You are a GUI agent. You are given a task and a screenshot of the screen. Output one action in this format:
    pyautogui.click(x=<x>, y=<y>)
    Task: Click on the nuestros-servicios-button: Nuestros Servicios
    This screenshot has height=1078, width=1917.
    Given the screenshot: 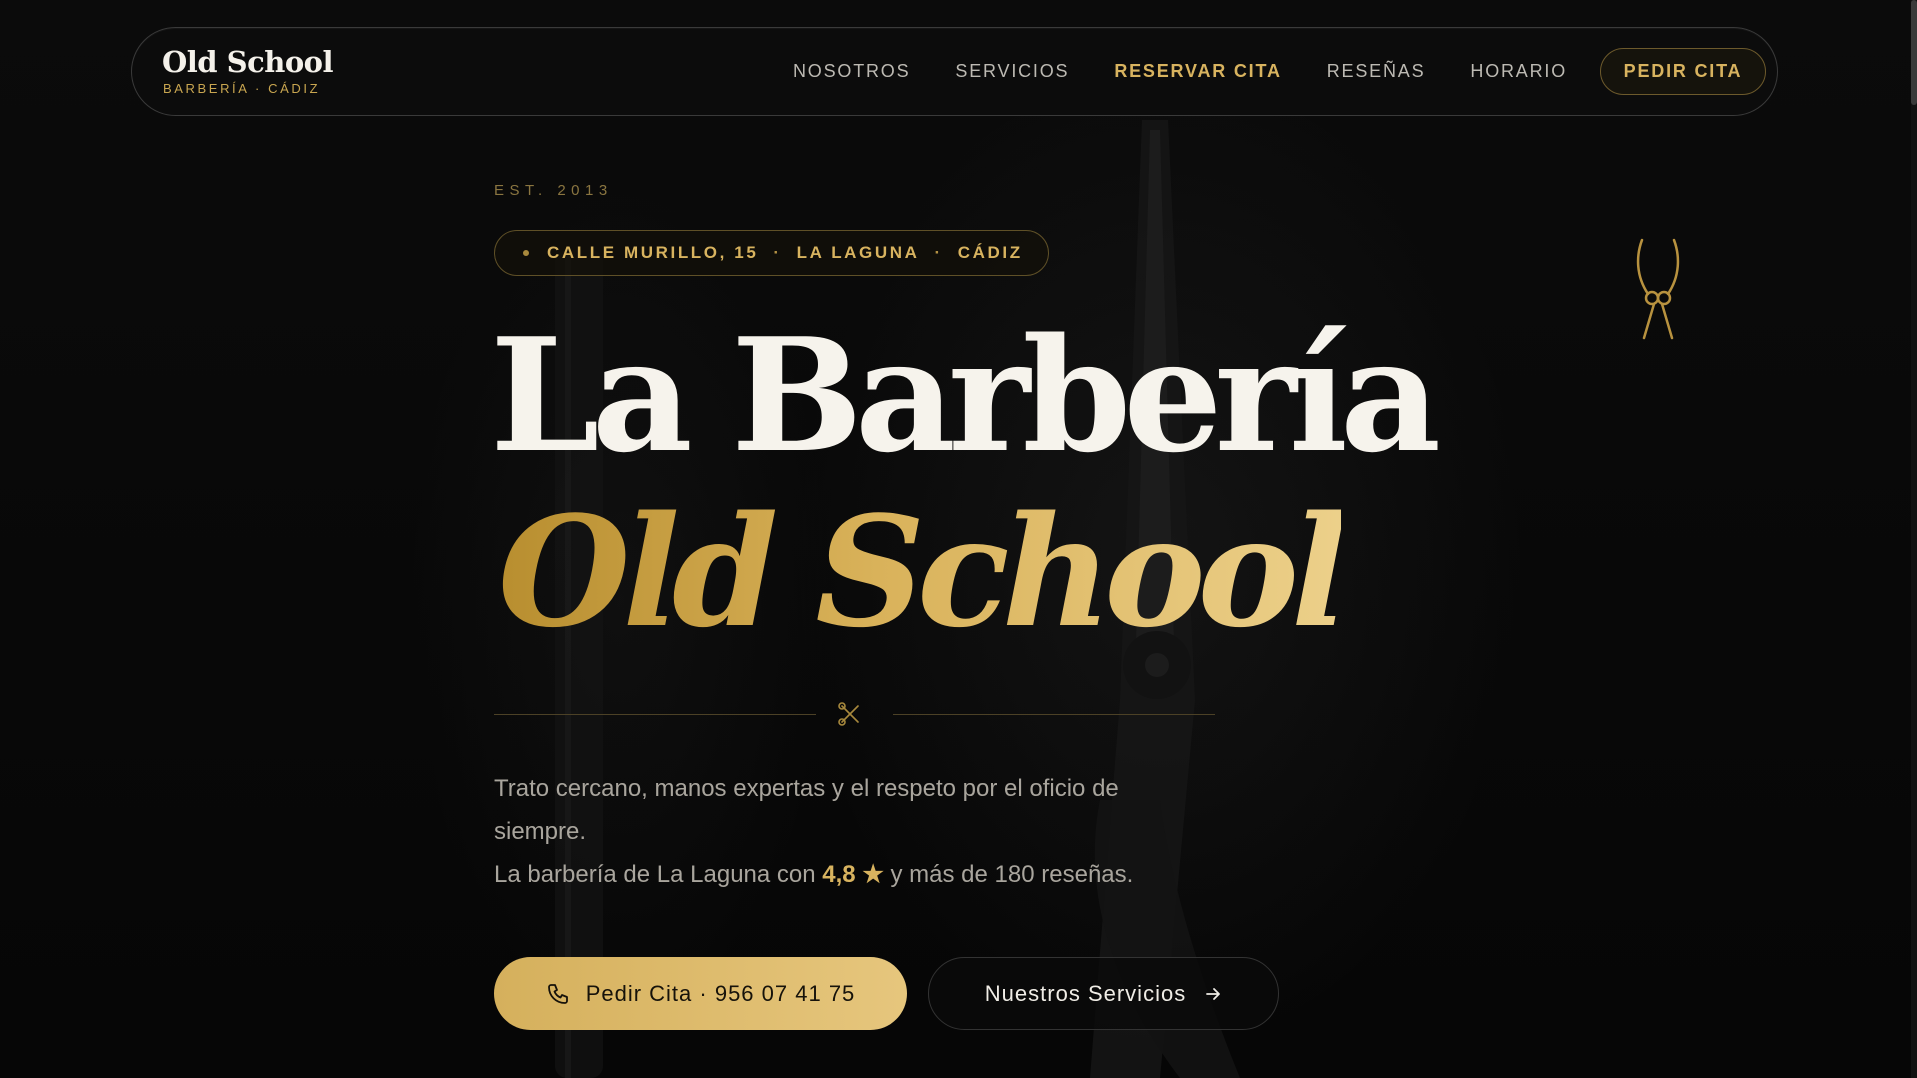 What is the action you would take?
    pyautogui.click(x=1103, y=993)
    